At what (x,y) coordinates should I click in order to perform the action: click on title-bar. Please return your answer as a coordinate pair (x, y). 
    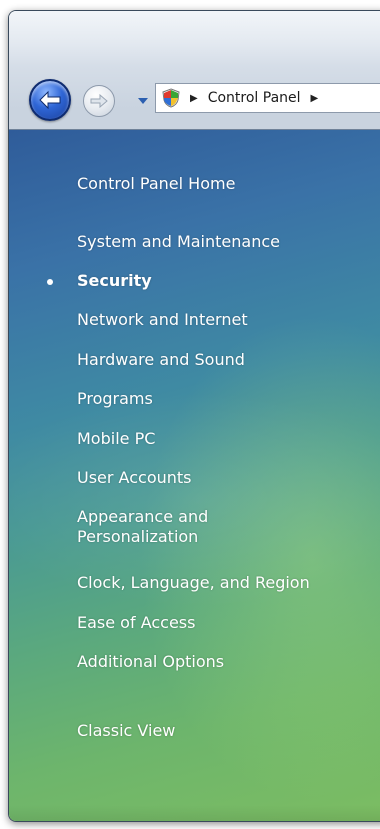
    Looking at the image, I should click on (194, 38).